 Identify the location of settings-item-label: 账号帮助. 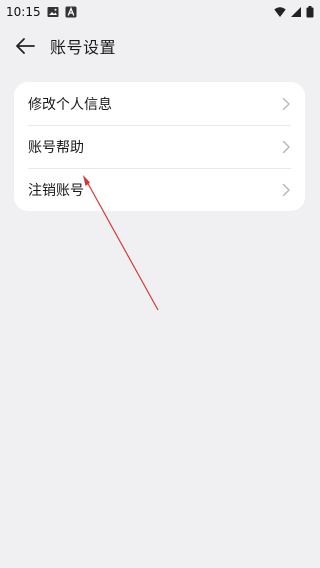
(56, 147).